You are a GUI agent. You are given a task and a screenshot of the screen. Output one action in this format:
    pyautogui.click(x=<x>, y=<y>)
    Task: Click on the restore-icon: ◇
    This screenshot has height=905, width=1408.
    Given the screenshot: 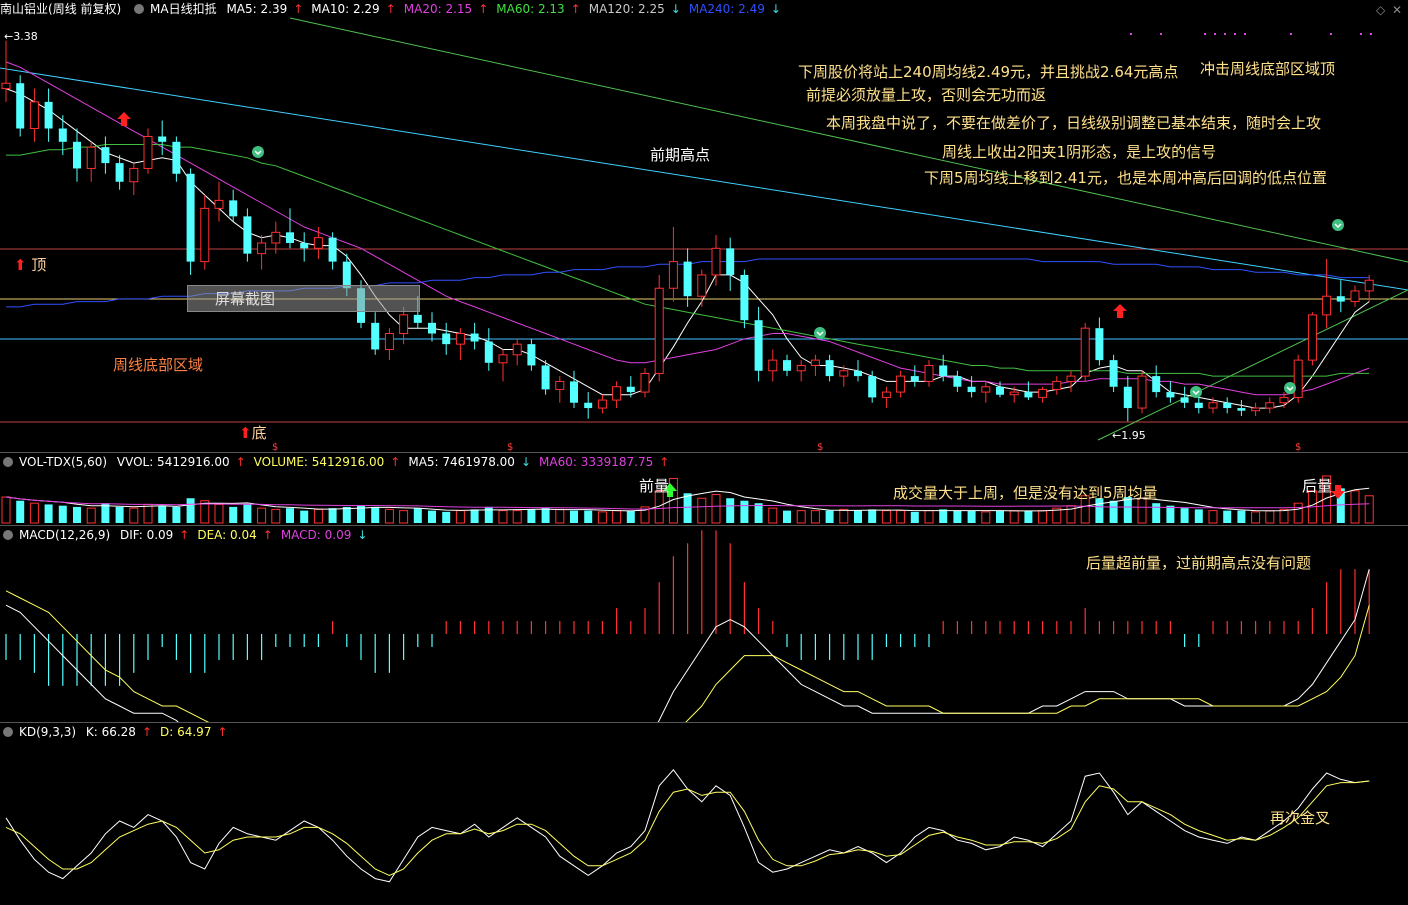 What is the action you would take?
    pyautogui.click(x=1380, y=10)
    